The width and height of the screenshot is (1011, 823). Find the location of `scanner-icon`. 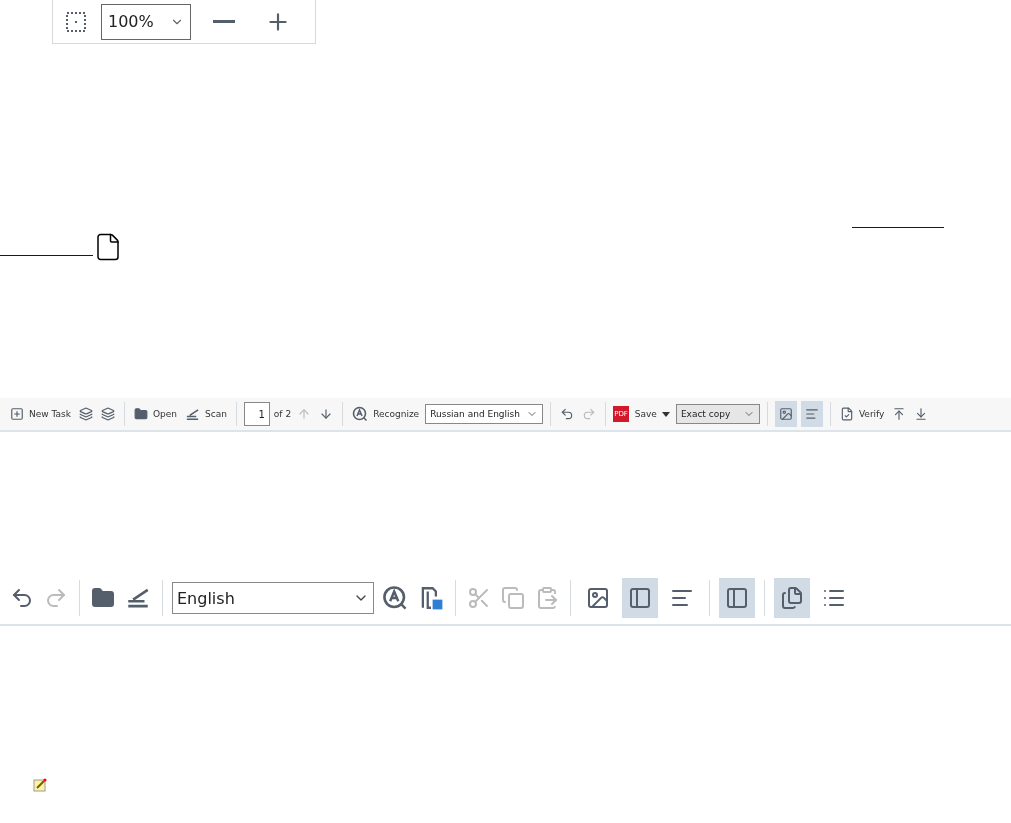

scanner-icon is located at coordinates (192, 414).